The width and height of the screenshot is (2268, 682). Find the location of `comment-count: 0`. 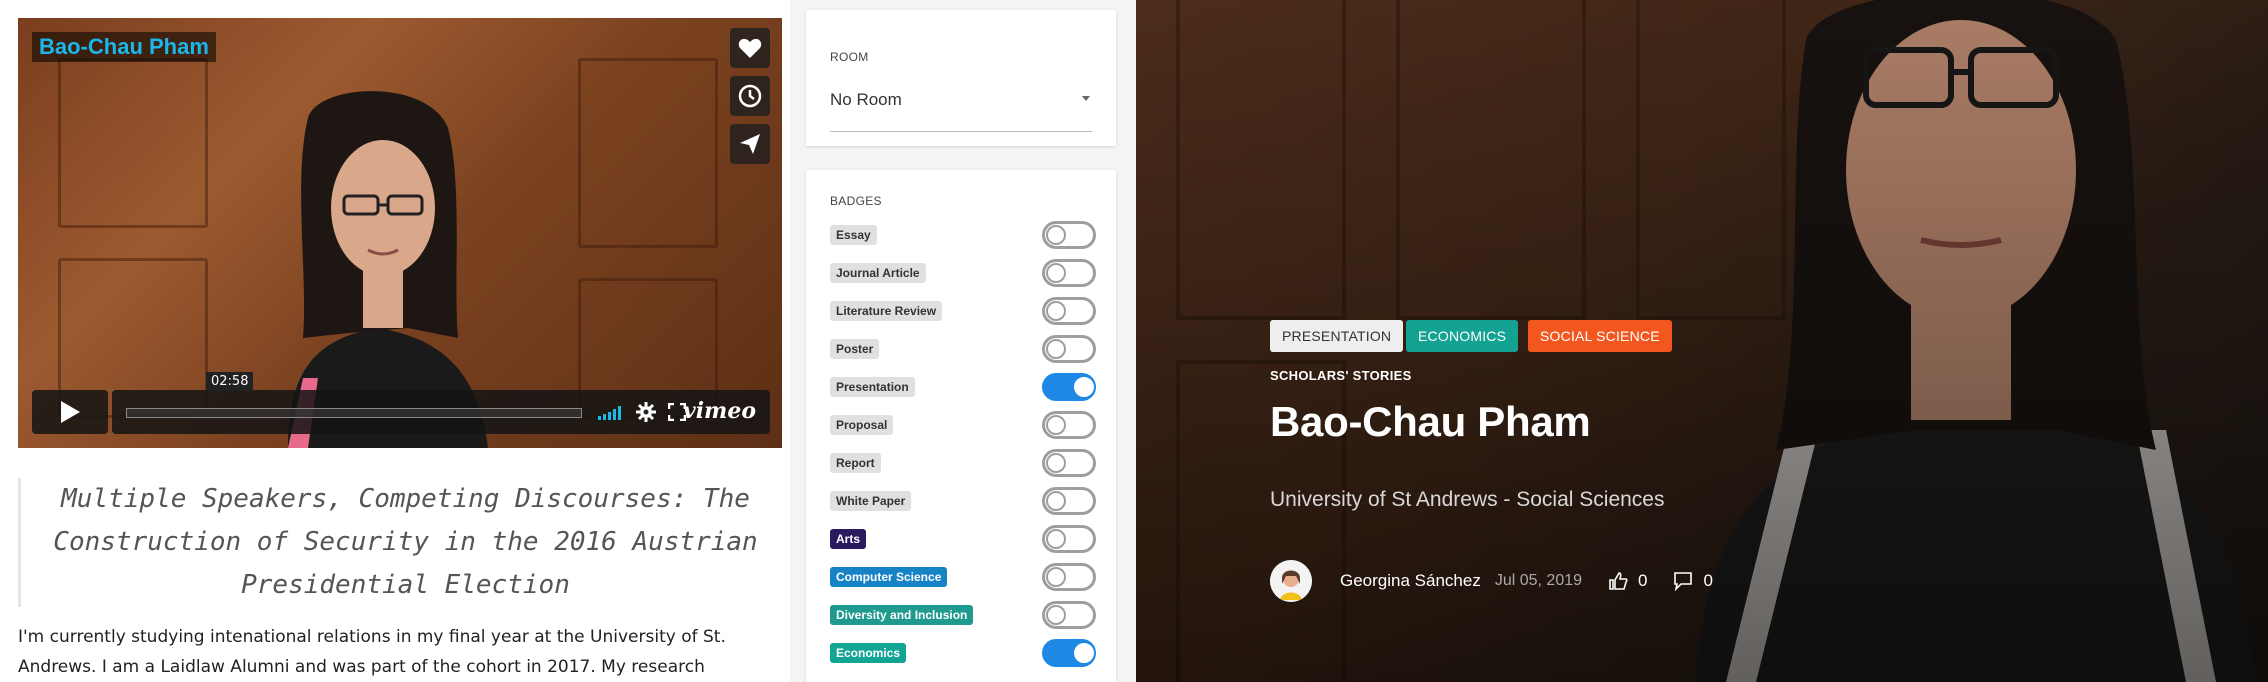

comment-count: 0 is located at coordinates (1693, 581).